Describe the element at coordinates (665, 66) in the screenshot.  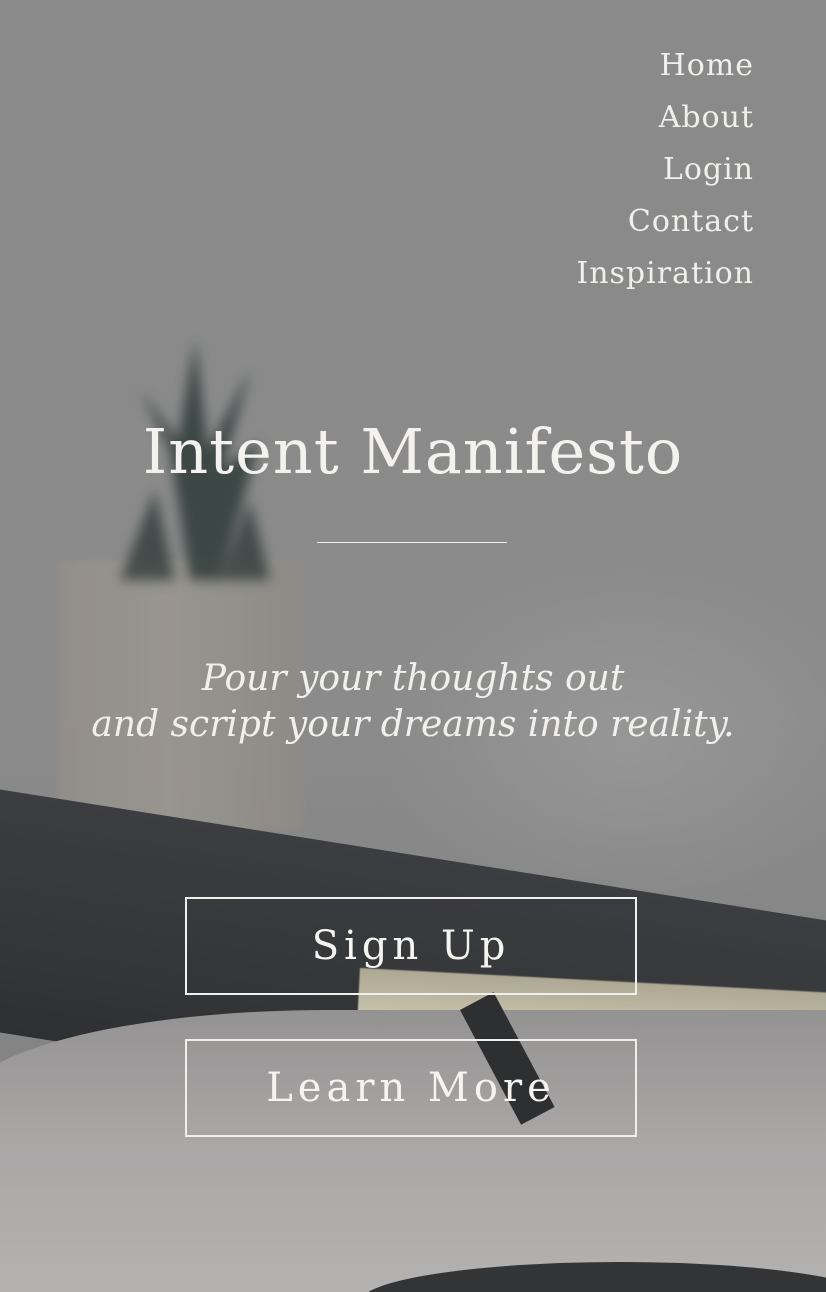
I see `nav-item-home: Home` at that location.